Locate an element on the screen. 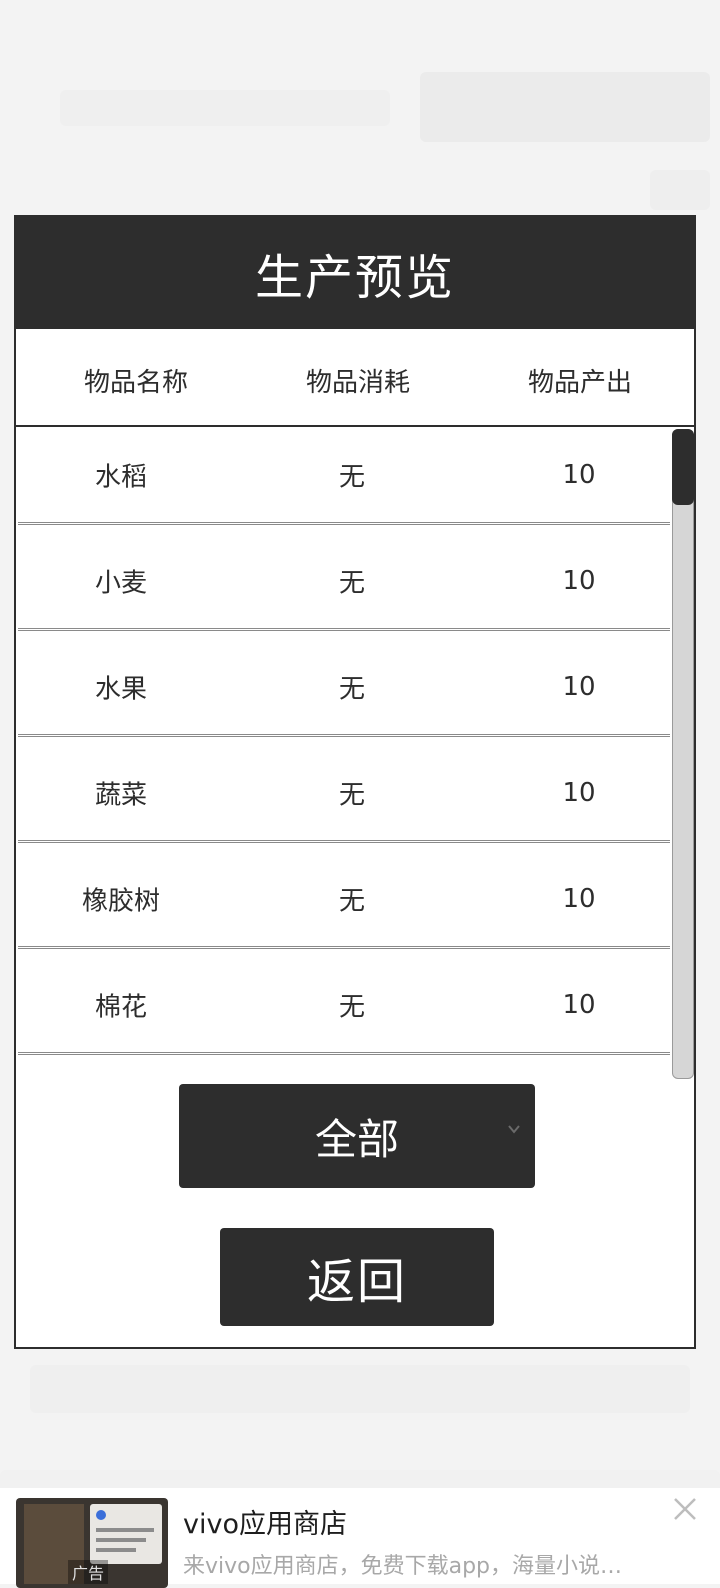  table-row: 橡胶树 无 10 is located at coordinates (344, 900).